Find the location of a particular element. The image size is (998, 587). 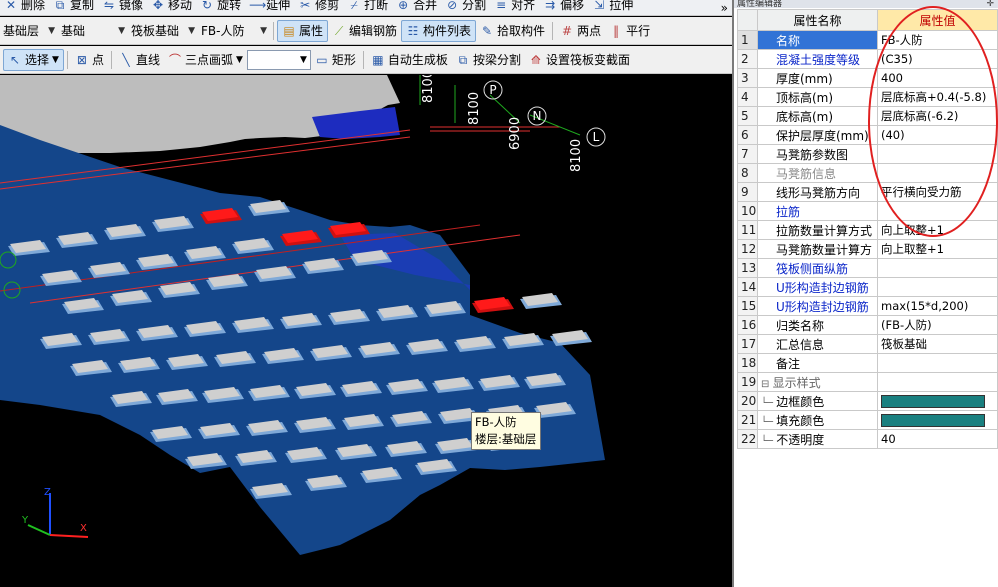

set-section-button: ⟰ 设置筏板变截面 is located at coordinates (579, 60).